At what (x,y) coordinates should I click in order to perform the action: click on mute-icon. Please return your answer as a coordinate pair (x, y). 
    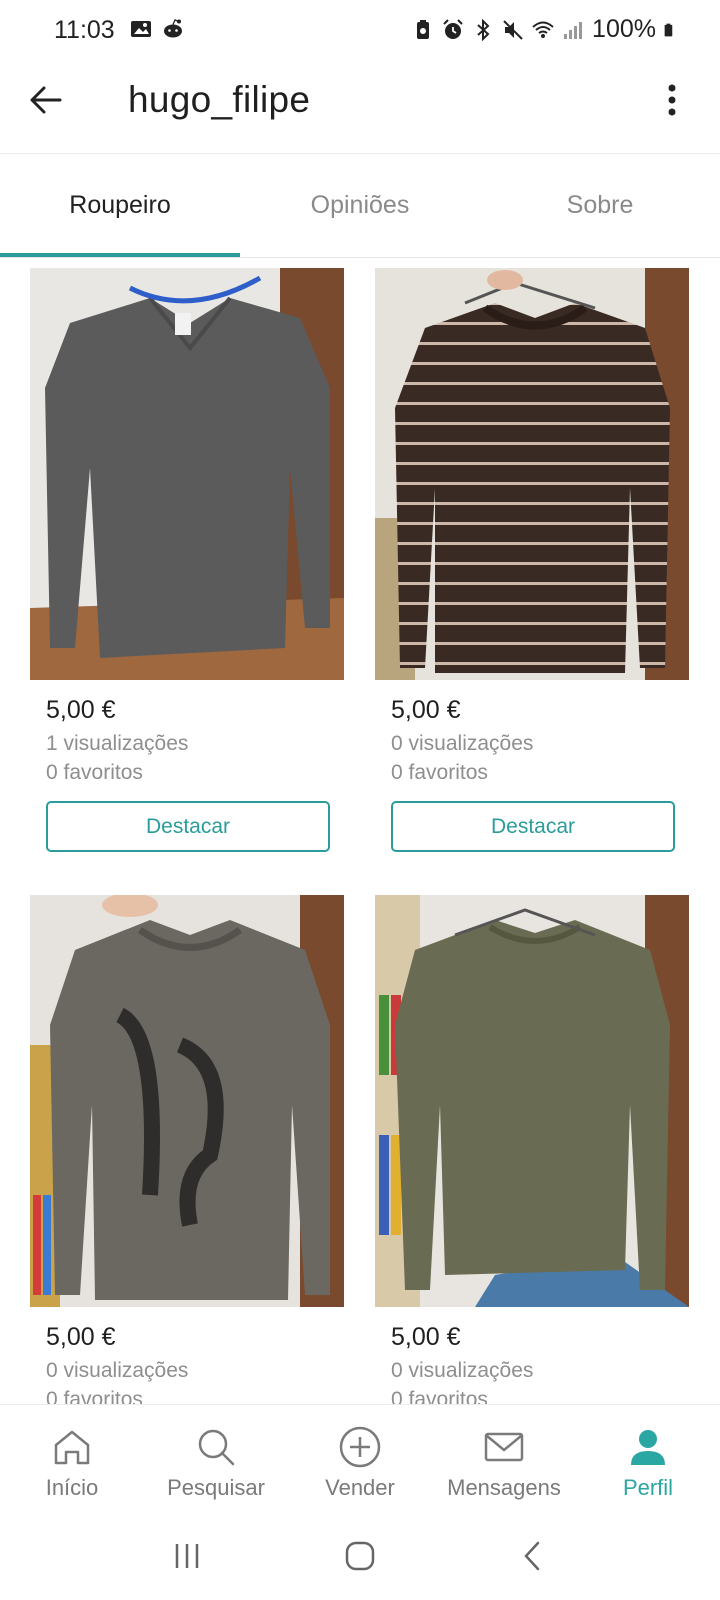
    Looking at the image, I should click on (513, 29).